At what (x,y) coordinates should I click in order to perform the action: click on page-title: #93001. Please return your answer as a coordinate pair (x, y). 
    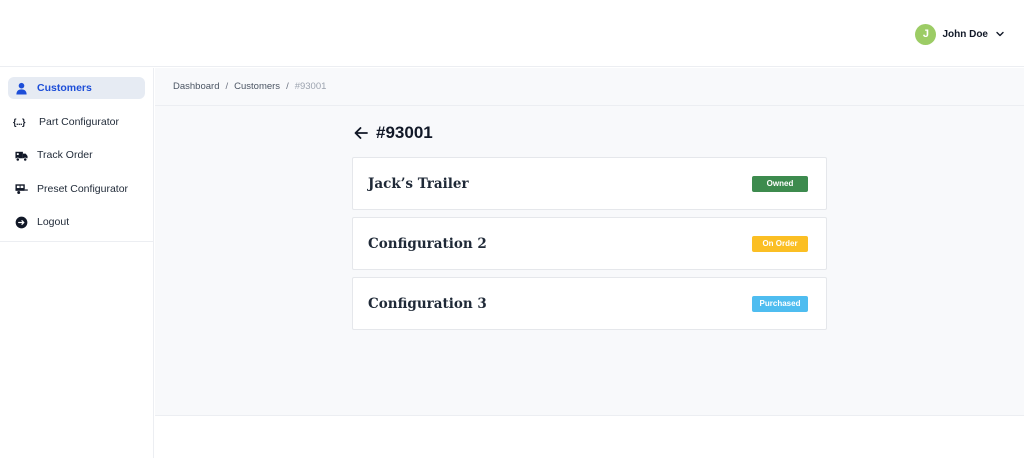
    Looking at the image, I should click on (404, 132).